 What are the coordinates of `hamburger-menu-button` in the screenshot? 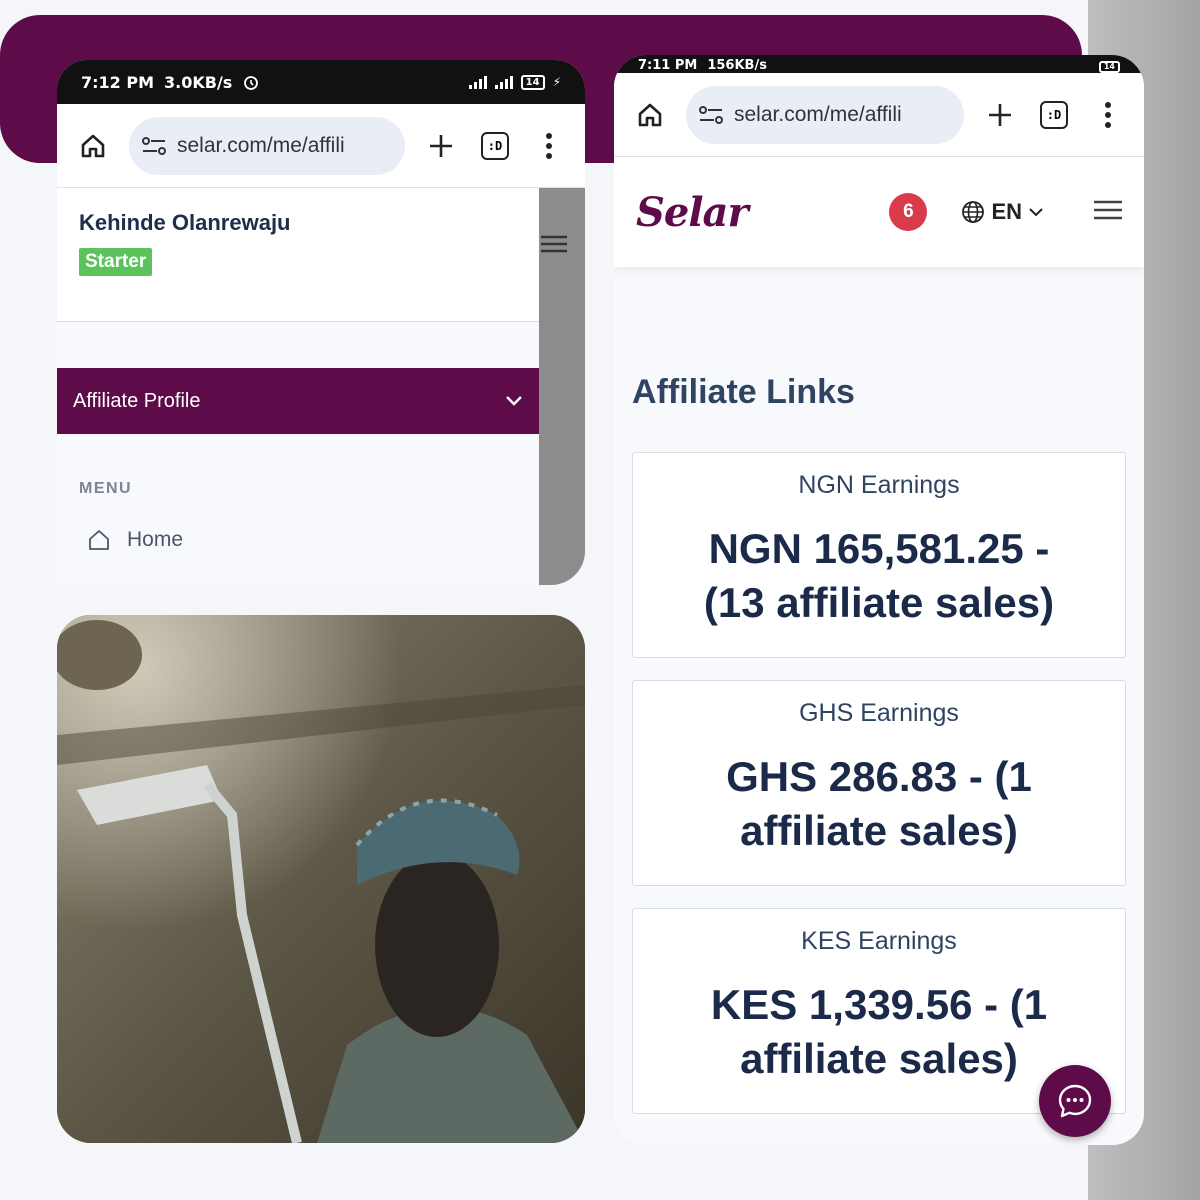 It's located at (1108, 212).